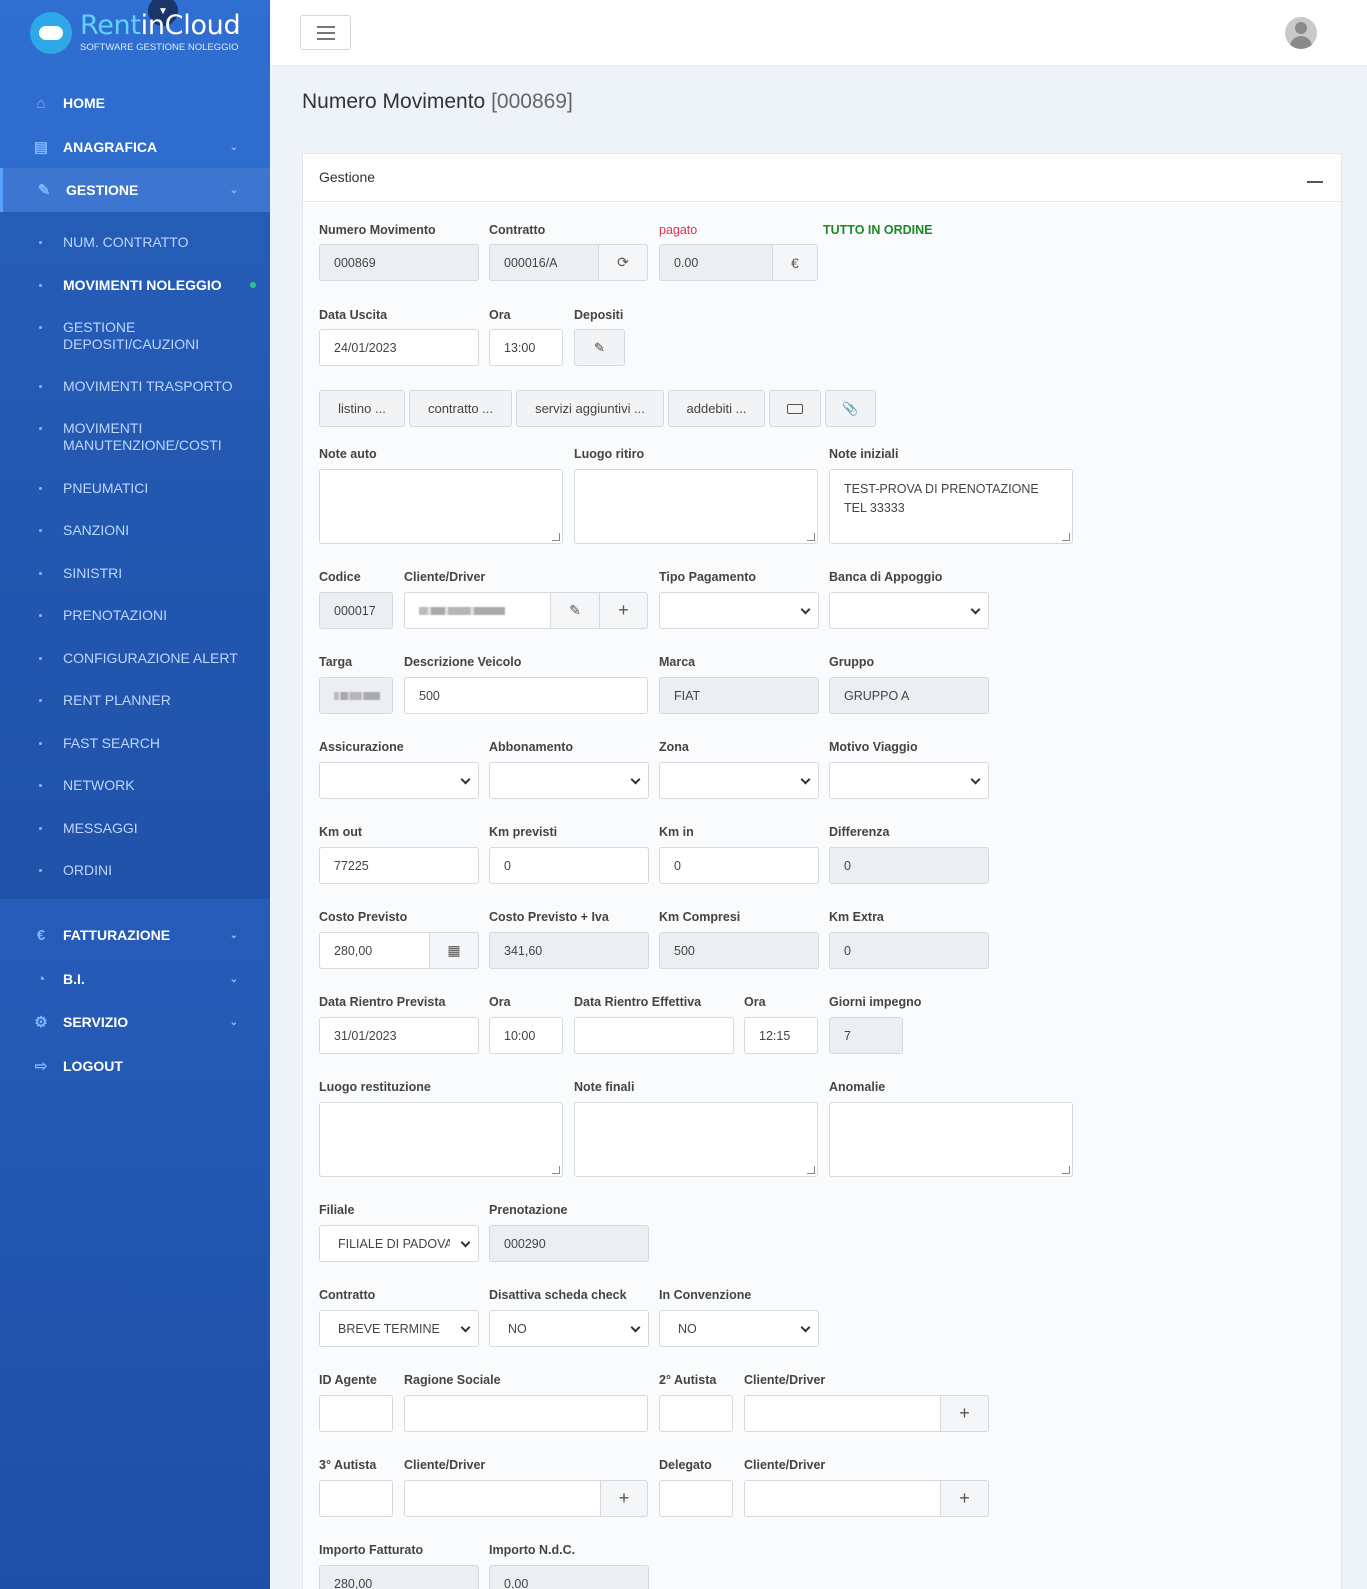 The image size is (1367, 1589). I want to click on abbonamento-select, so click(569, 780).